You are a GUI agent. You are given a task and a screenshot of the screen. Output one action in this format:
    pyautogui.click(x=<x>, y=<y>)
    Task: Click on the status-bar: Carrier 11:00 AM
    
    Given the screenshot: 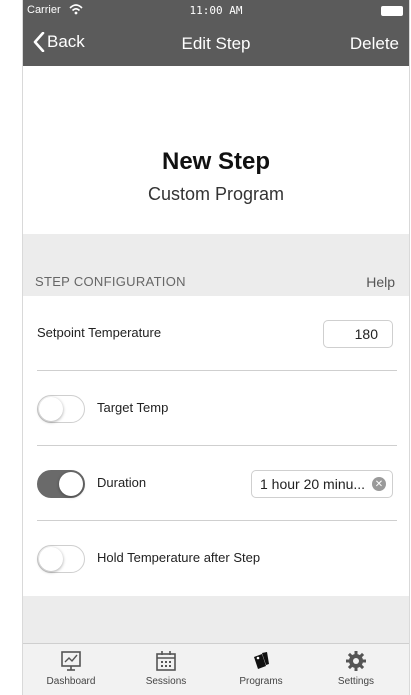 What is the action you would take?
    pyautogui.click(x=216, y=11)
    